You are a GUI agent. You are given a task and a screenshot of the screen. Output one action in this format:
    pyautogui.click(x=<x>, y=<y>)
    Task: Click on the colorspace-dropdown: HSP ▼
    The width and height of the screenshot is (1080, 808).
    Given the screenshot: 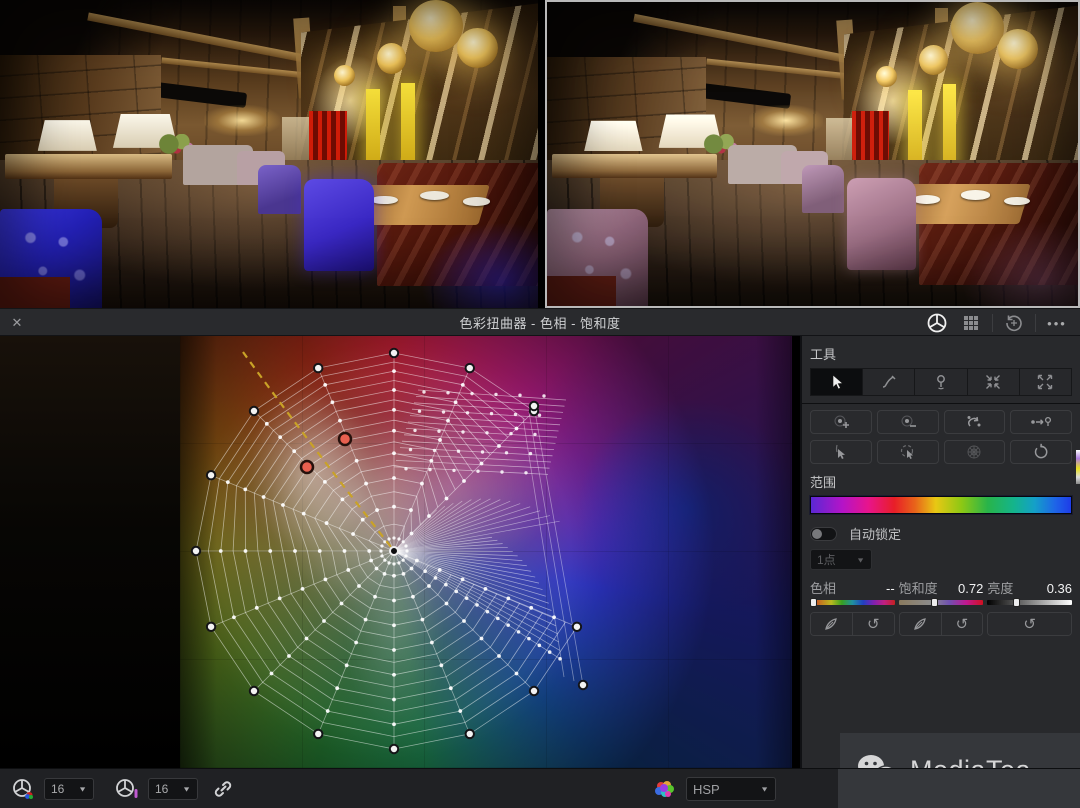 What is the action you would take?
    pyautogui.click(x=731, y=789)
    